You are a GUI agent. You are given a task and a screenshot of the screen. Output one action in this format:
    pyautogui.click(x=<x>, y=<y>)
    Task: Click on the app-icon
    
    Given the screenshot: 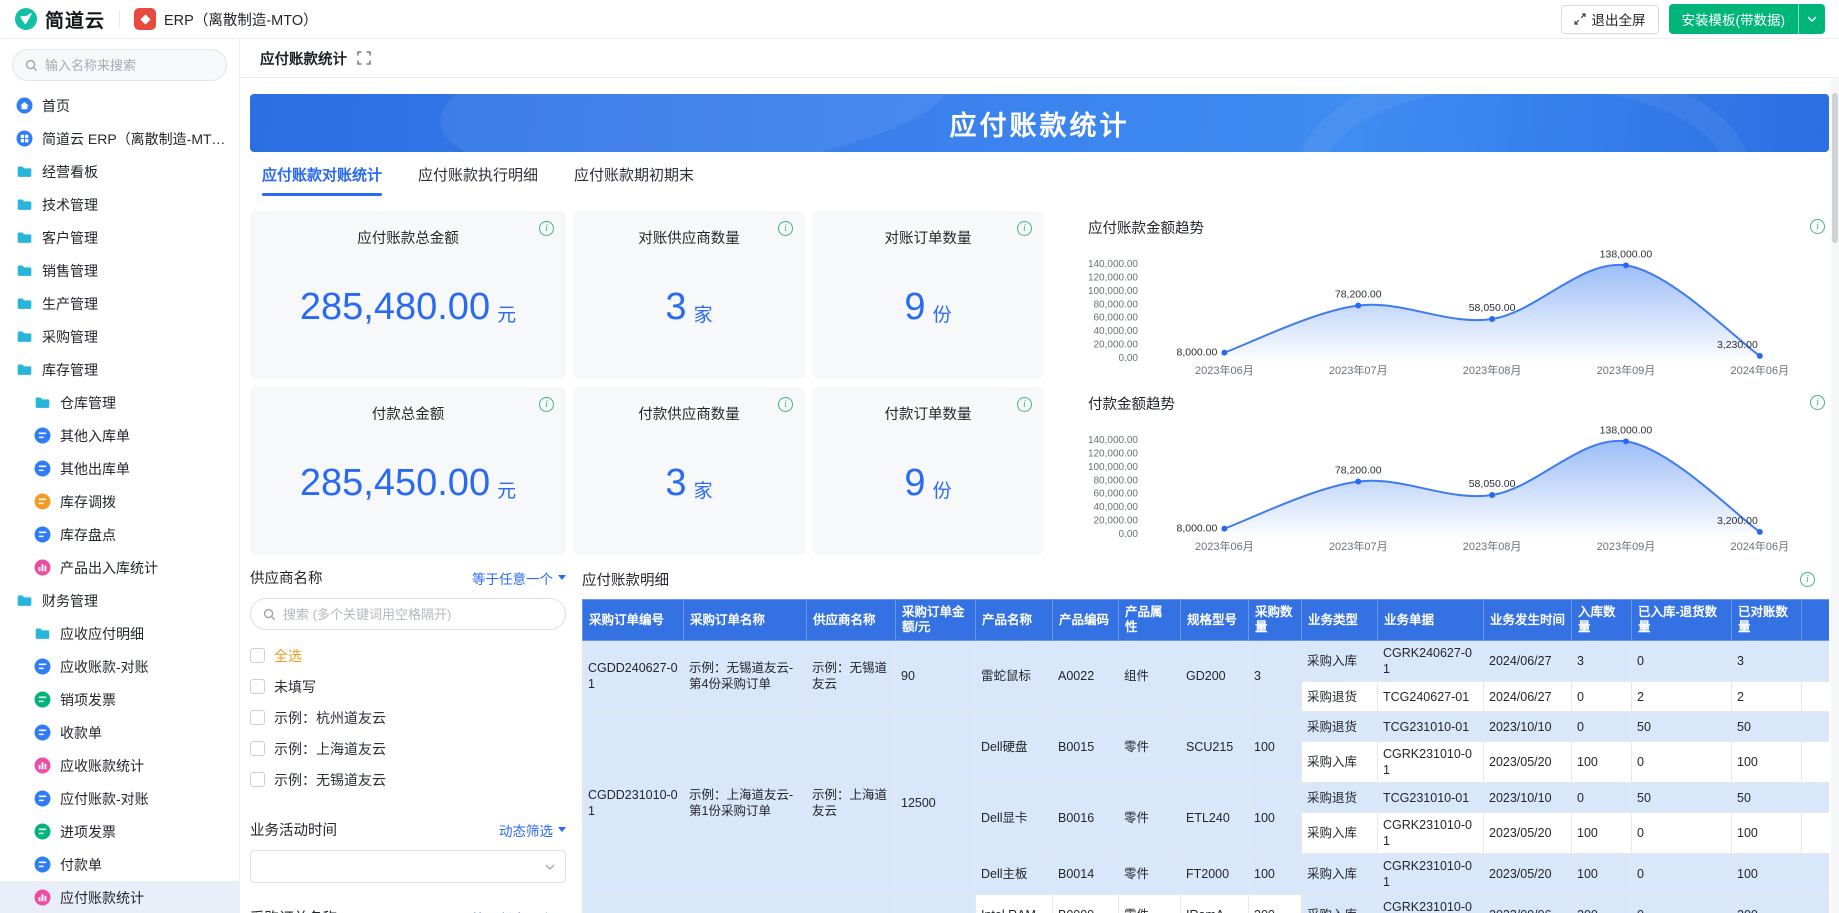 What is the action you would take?
    pyautogui.click(x=24, y=138)
    